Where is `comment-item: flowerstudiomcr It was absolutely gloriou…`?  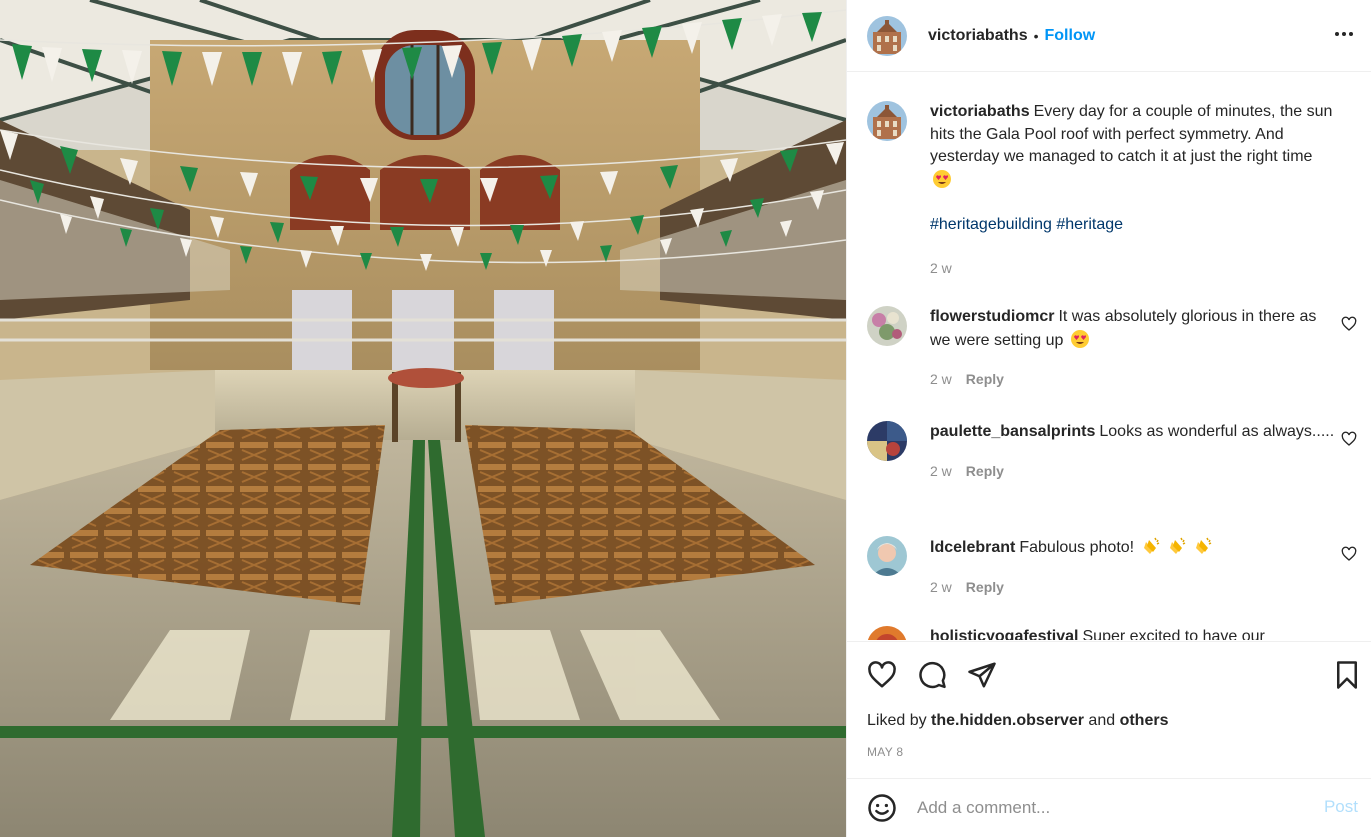
comment-item: flowerstudiomcr It was absolutely gloriou… is located at coordinates (1112, 348).